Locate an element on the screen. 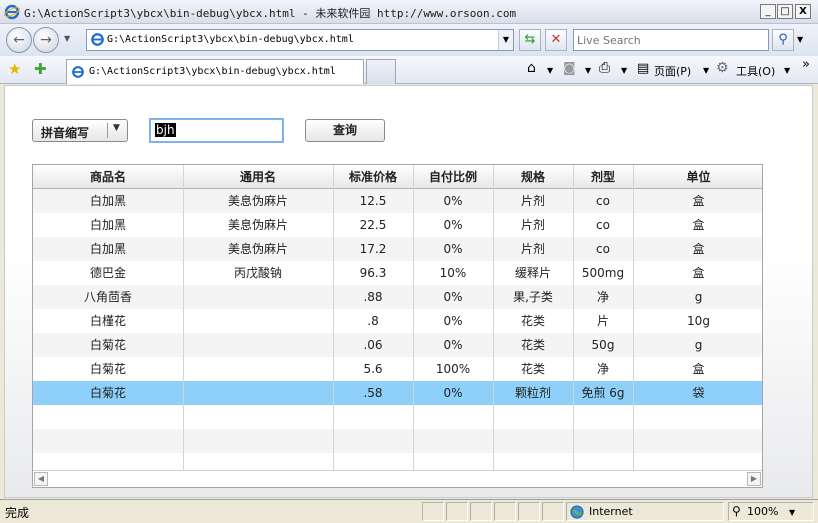 This screenshot has width=818, height=523. zoom-dropdown-icon: ▼ is located at coordinates (792, 512).